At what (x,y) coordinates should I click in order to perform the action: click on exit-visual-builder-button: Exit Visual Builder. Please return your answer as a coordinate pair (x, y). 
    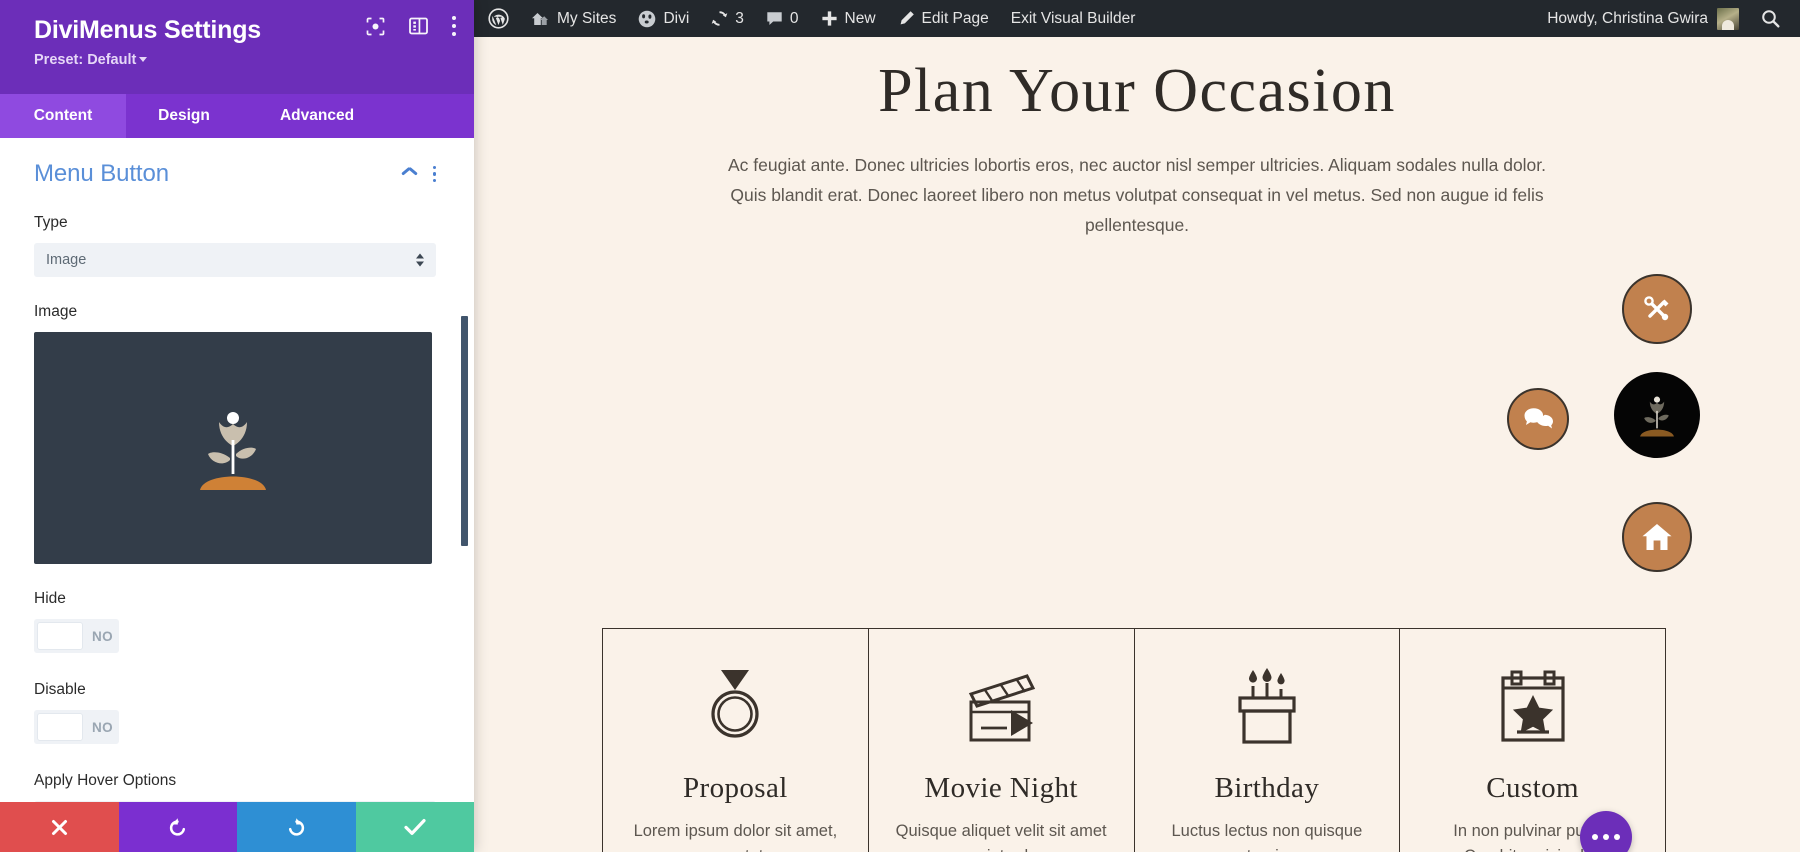
    Looking at the image, I should click on (1073, 18).